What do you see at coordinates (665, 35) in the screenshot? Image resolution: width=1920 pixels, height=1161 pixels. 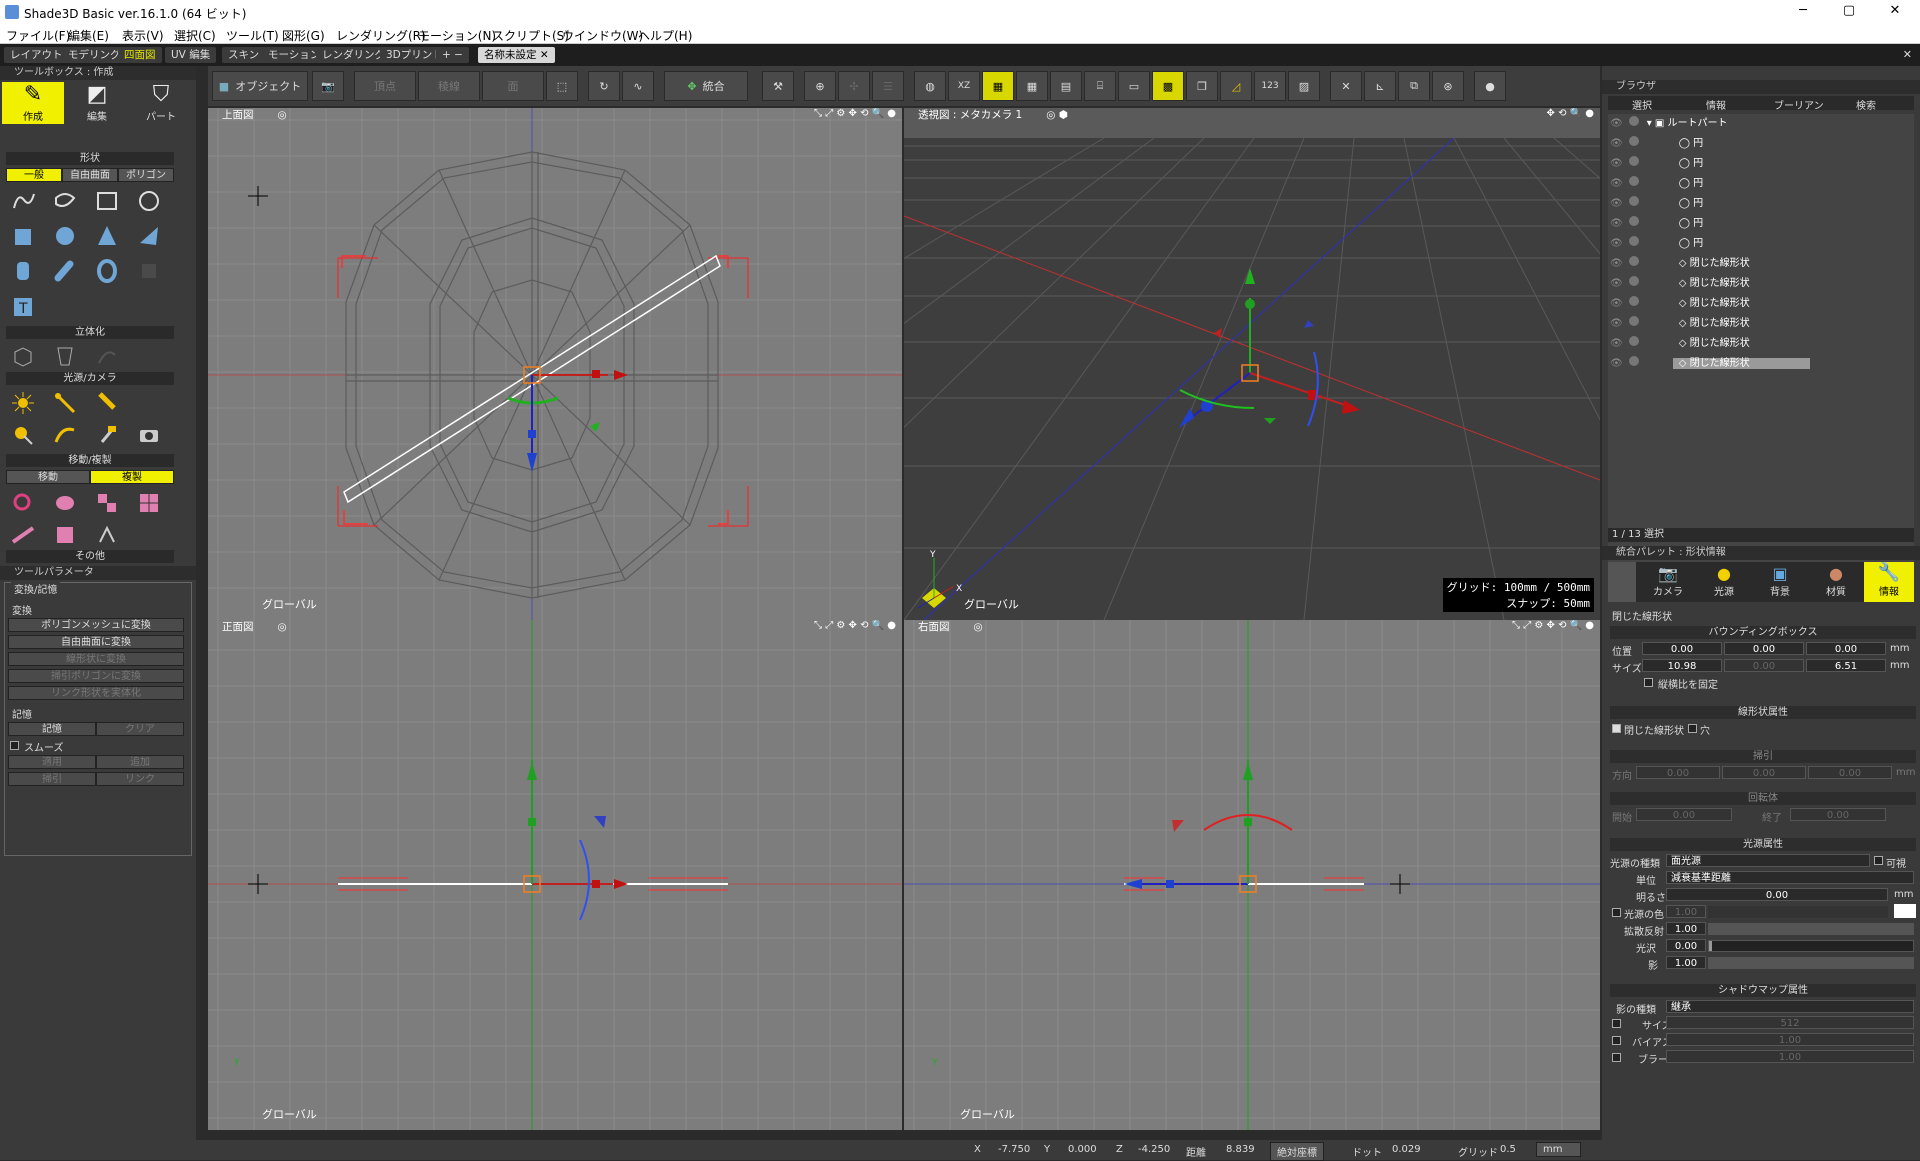 I see `menu-help: ヘルプ(H)` at bounding box center [665, 35].